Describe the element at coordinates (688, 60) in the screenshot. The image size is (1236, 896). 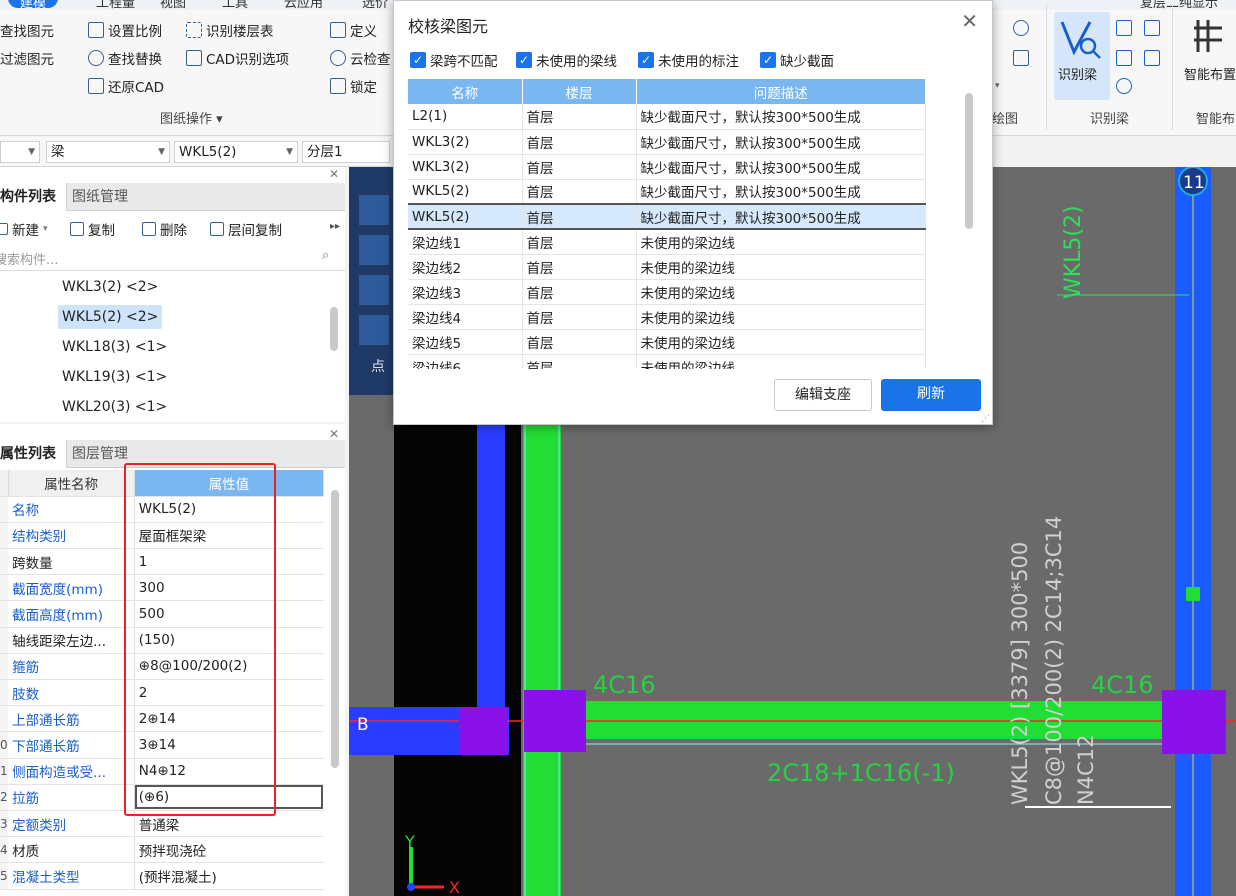
I see `checkbox-unused-annotation: ✓ 未使用的标注` at that location.